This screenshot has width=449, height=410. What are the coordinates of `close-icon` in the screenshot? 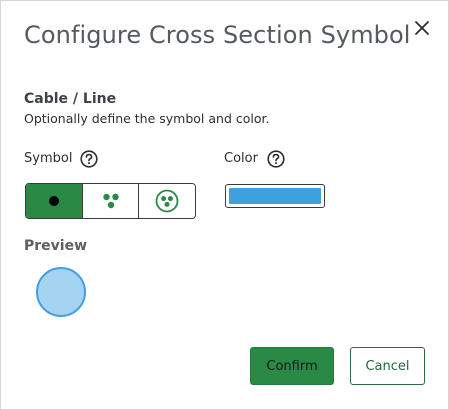 It's located at (422, 28).